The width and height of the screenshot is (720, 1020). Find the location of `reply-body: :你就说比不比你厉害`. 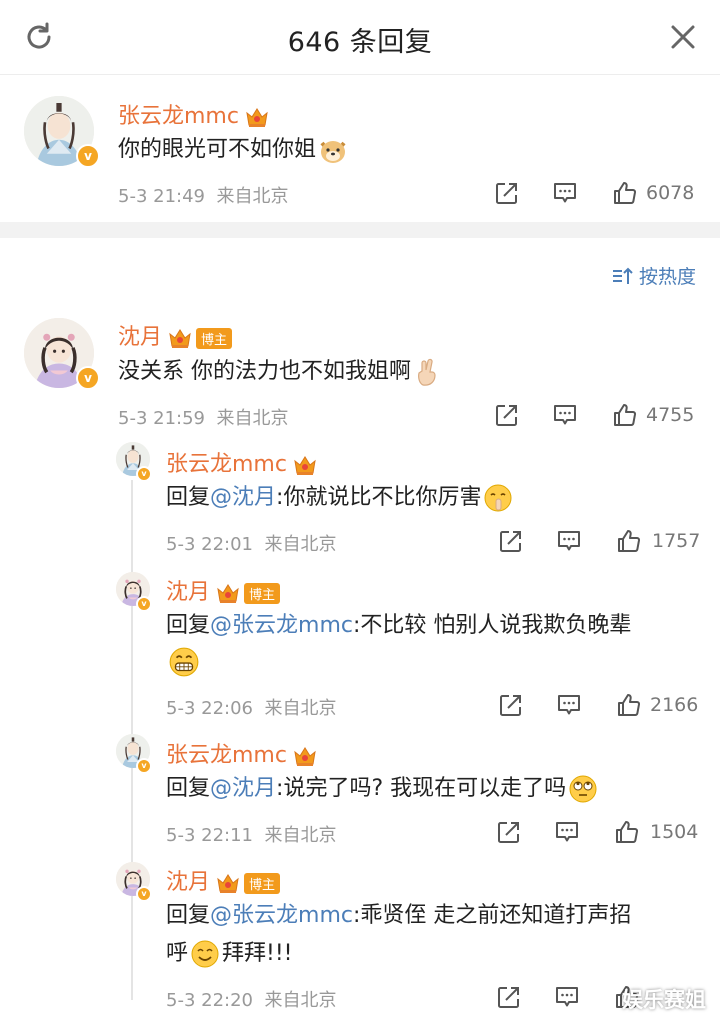

reply-body: :你就说比不比你厉害 is located at coordinates (379, 497).